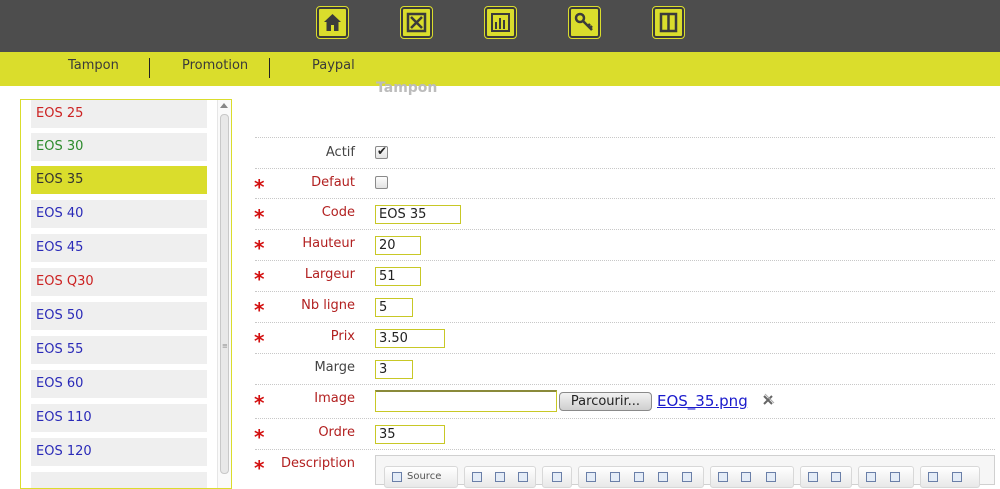 Image resolution: width=1000 pixels, height=489 pixels. What do you see at coordinates (466, 401) in the screenshot?
I see `image-file-input` at bounding box center [466, 401].